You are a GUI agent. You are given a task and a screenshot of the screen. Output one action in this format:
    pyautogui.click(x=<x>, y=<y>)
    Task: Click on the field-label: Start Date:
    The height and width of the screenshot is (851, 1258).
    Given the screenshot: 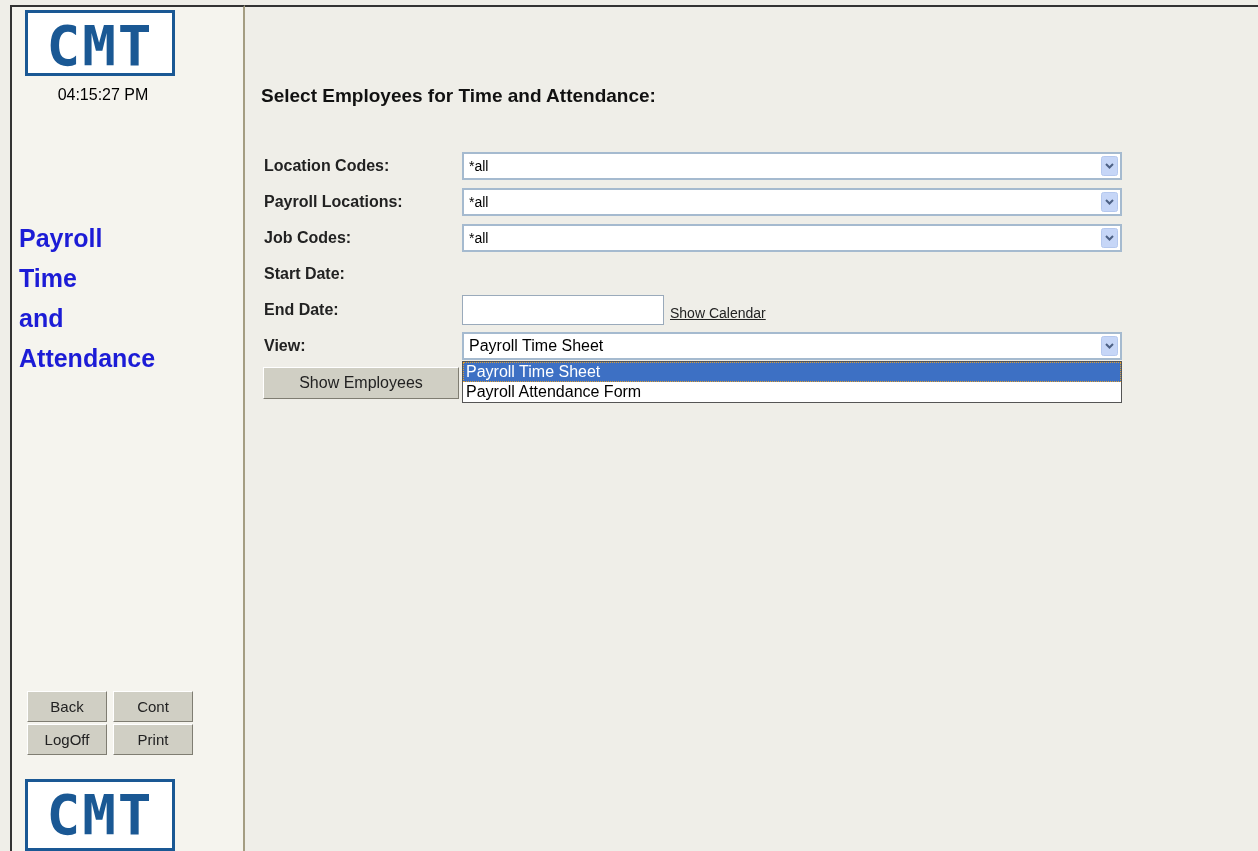 What is the action you would take?
    pyautogui.click(x=304, y=274)
    